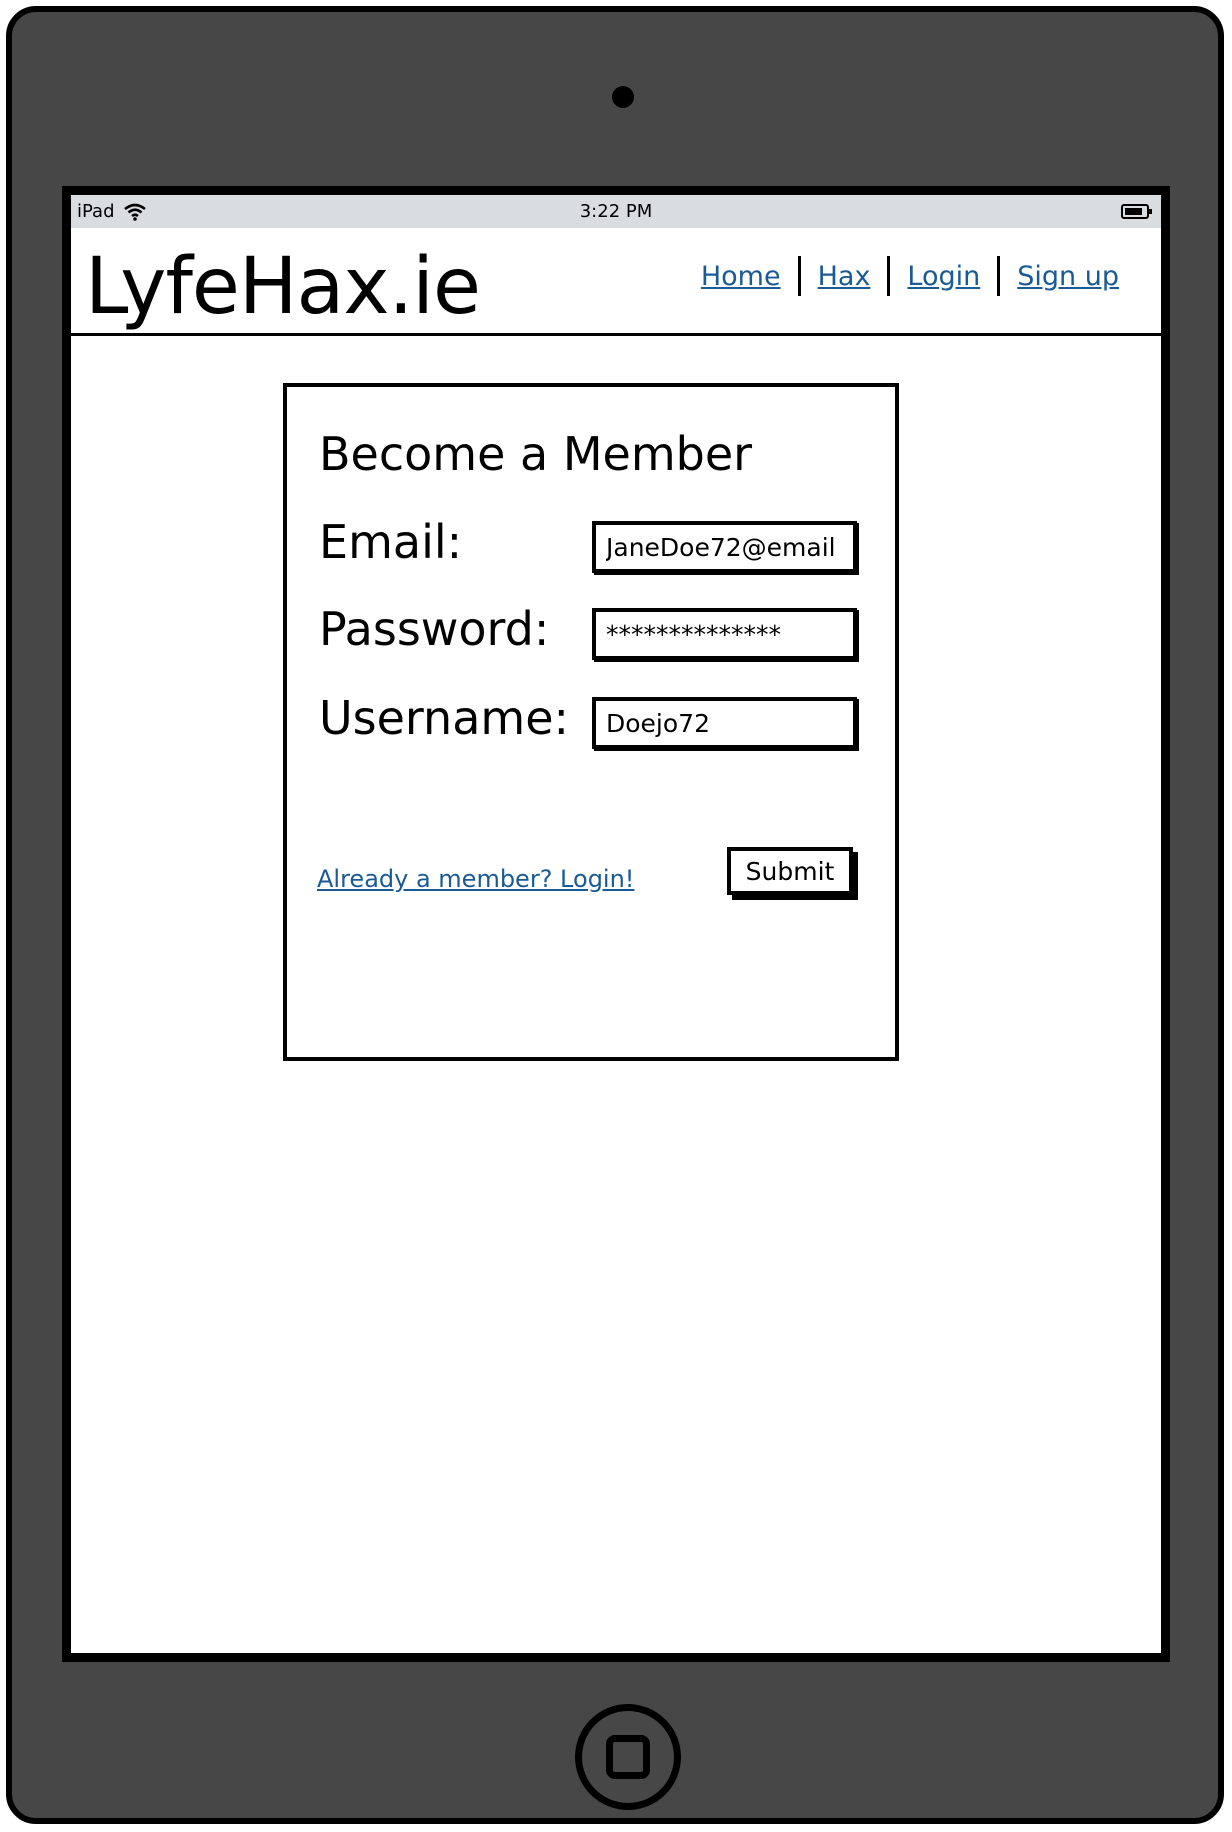 This screenshot has width=1232, height=1832. Describe the element at coordinates (475, 879) in the screenshot. I see `already-member-login-link: Already a member? Login!` at that location.